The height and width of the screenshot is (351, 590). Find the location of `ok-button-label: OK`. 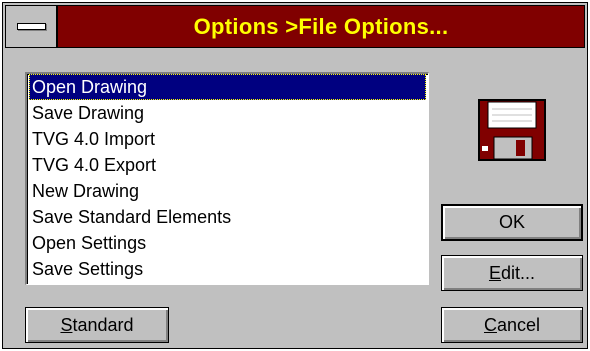

ok-button-label: OK is located at coordinates (511, 222).